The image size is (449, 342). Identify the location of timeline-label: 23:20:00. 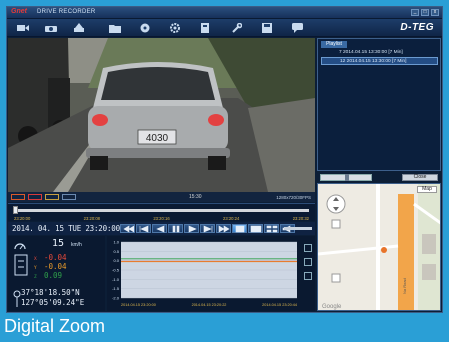
(22, 218).